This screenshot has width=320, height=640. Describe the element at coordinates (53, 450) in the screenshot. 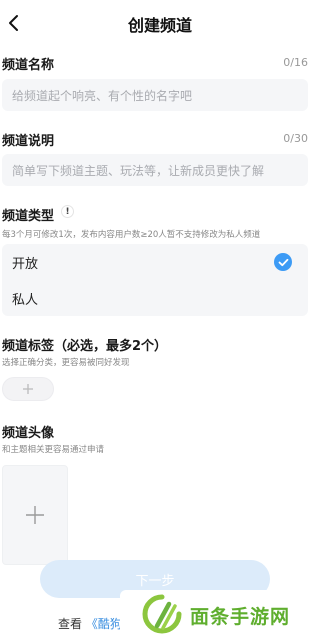

I see `channel-avatar-hint: 和主题相关更容易通过申请` at that location.